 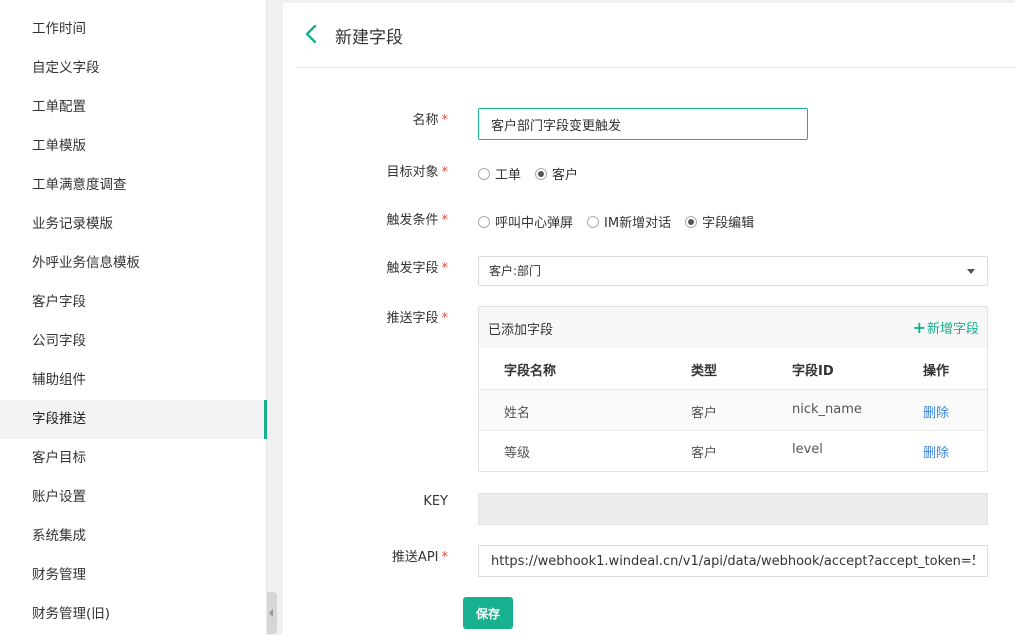 I want to click on trigger-radio-group: 呼叫中心弹屏 IM新增对话 字段编辑, so click(x=623, y=221).